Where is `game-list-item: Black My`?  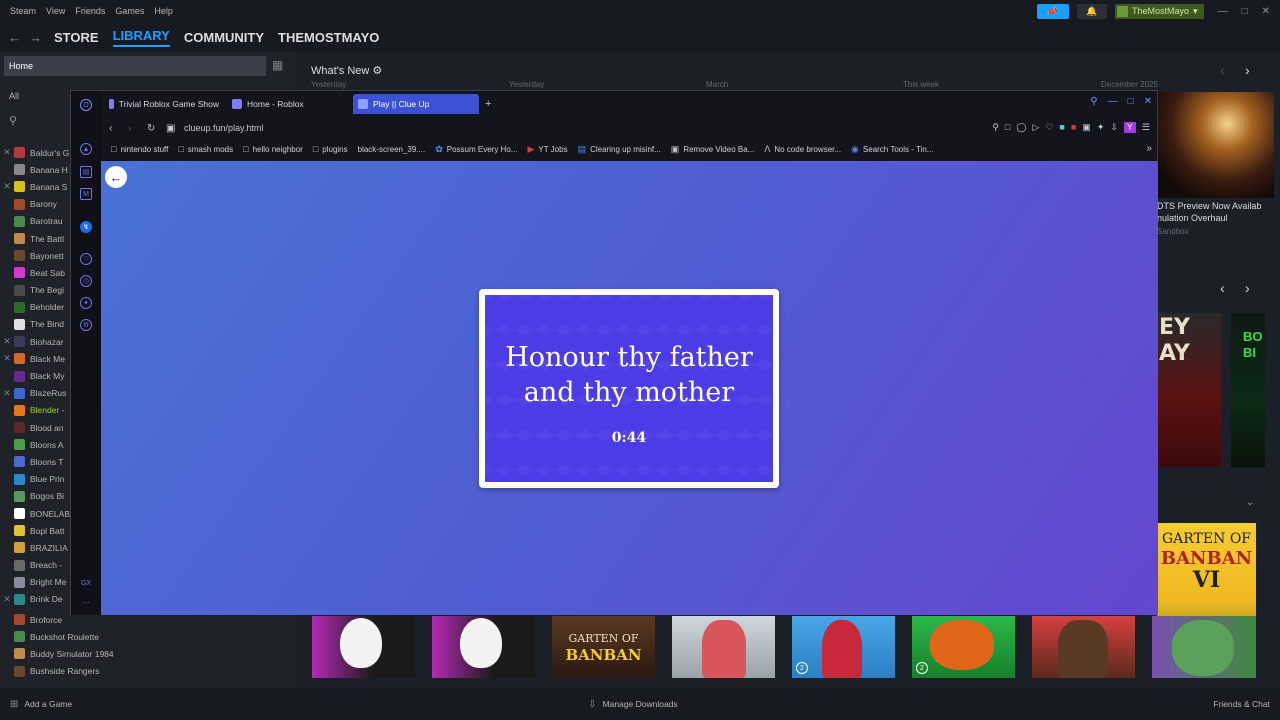 game-list-item: Black My is located at coordinates (35, 375).